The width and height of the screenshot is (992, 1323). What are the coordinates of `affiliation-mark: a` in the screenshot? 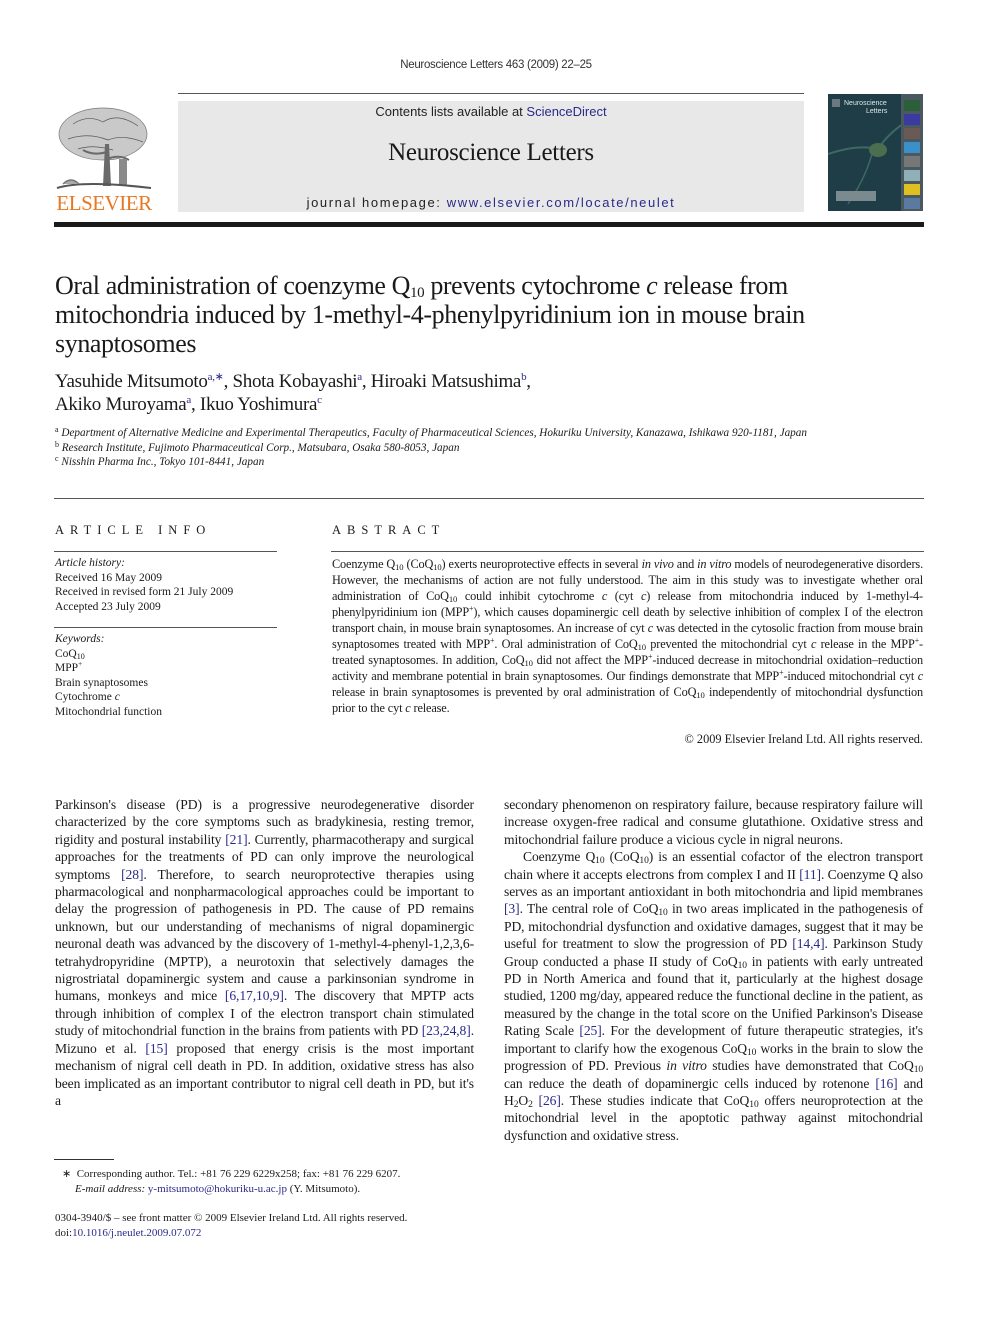 It's located at (57, 429).